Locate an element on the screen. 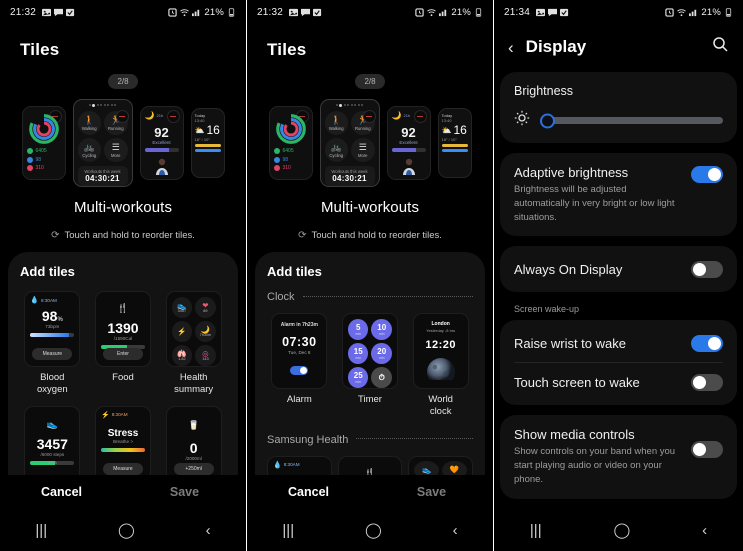 This screenshot has height=551, width=743. touch-screen-row: Touch screen to wake is located at coordinates (618, 382).